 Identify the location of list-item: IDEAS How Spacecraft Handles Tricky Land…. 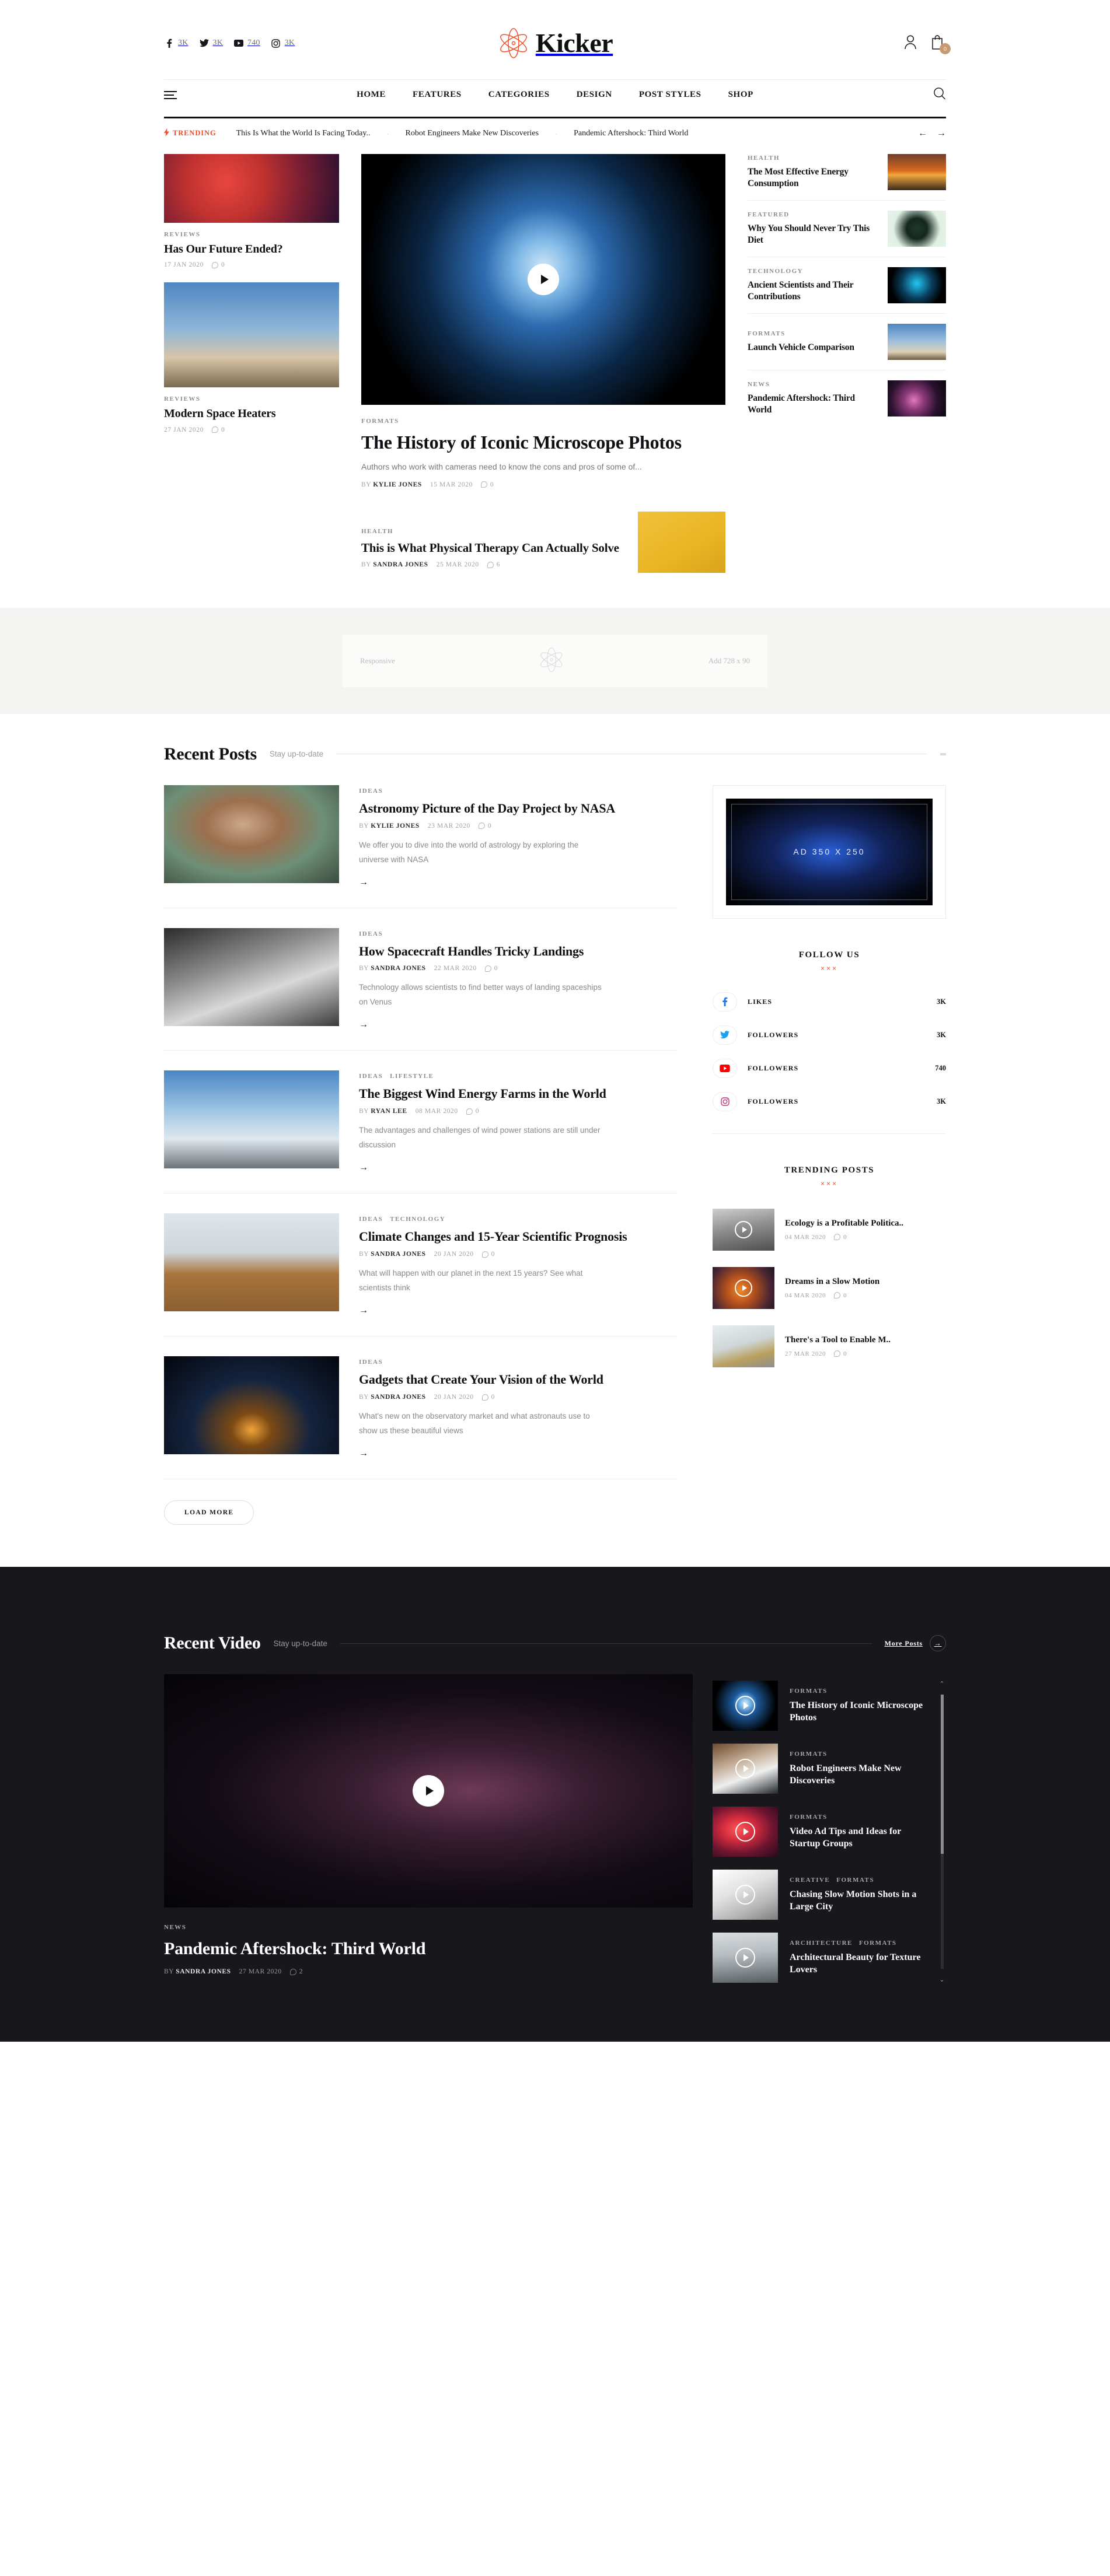
(420, 979).